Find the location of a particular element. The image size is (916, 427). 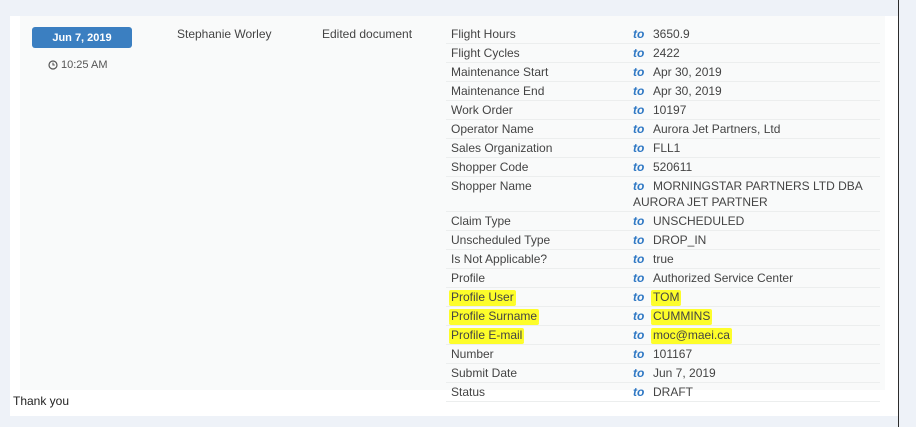

change-field: Maintenance Start is located at coordinates (539, 72).